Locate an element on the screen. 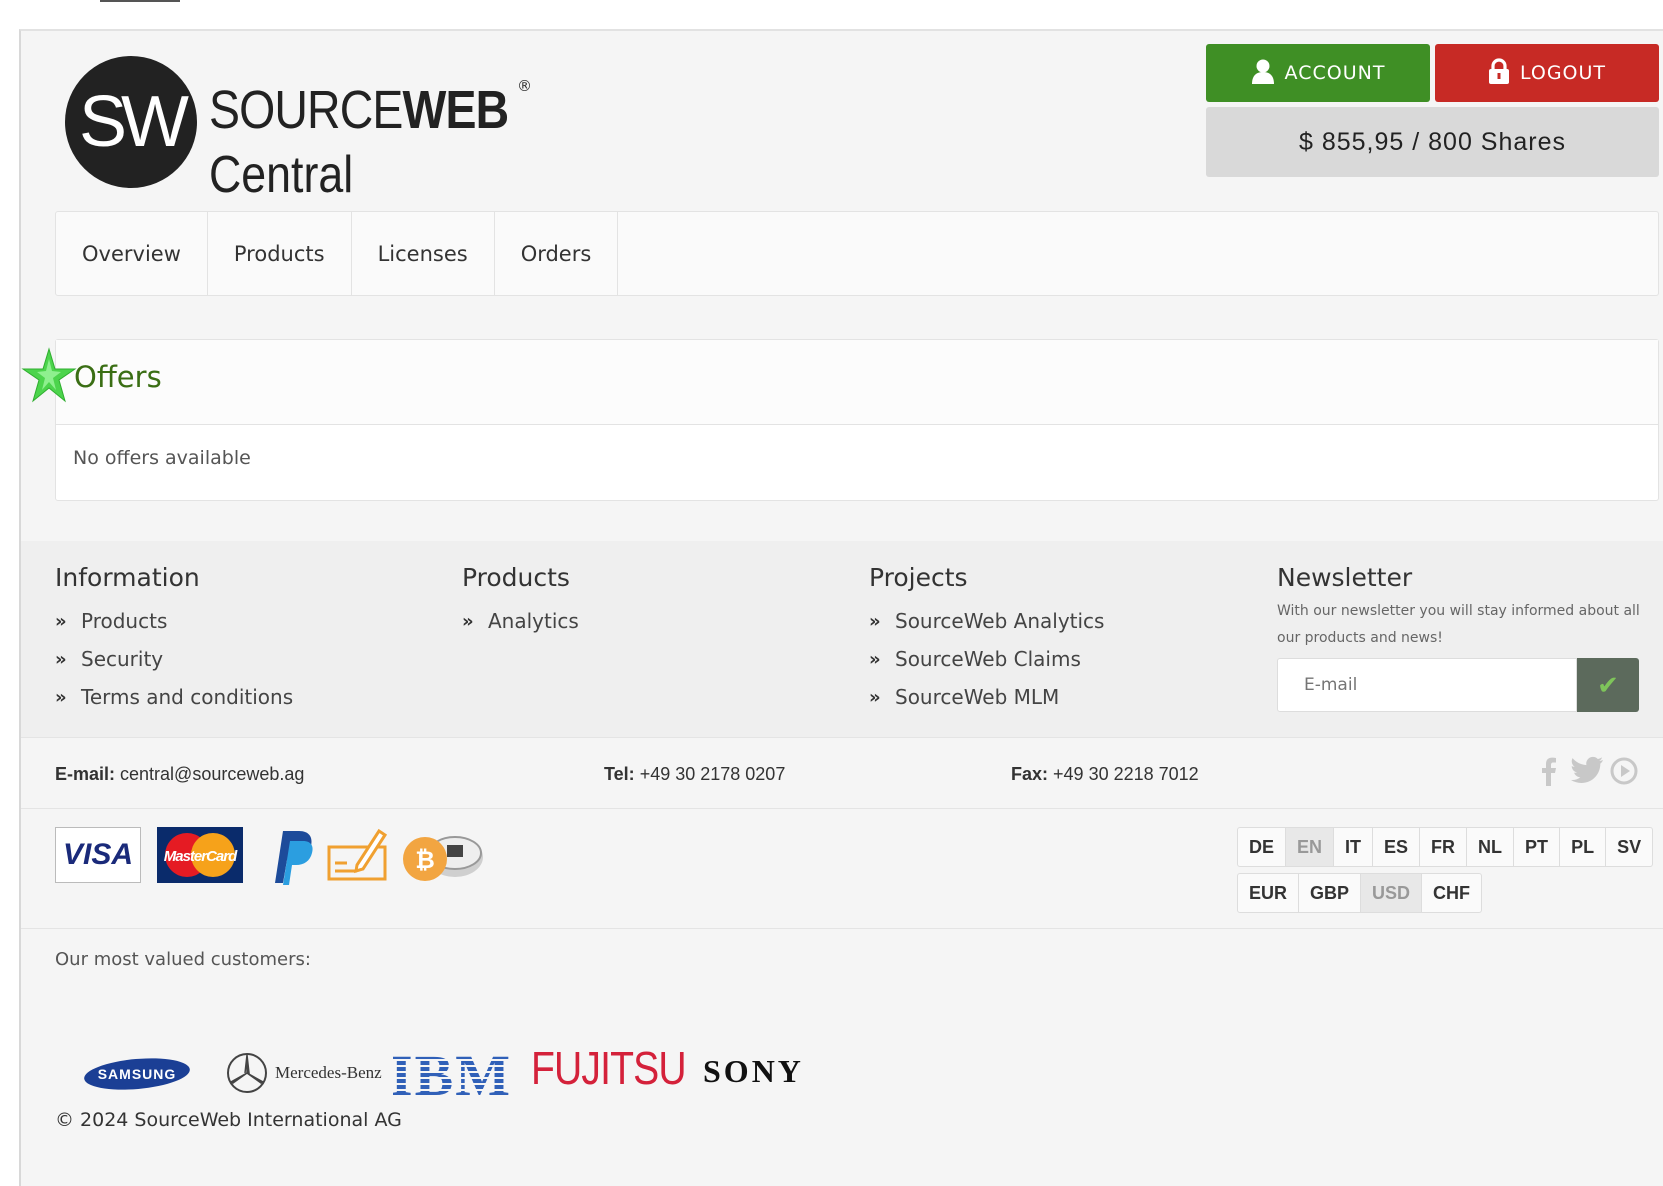  currency-chf: CHF is located at coordinates (1451, 893).